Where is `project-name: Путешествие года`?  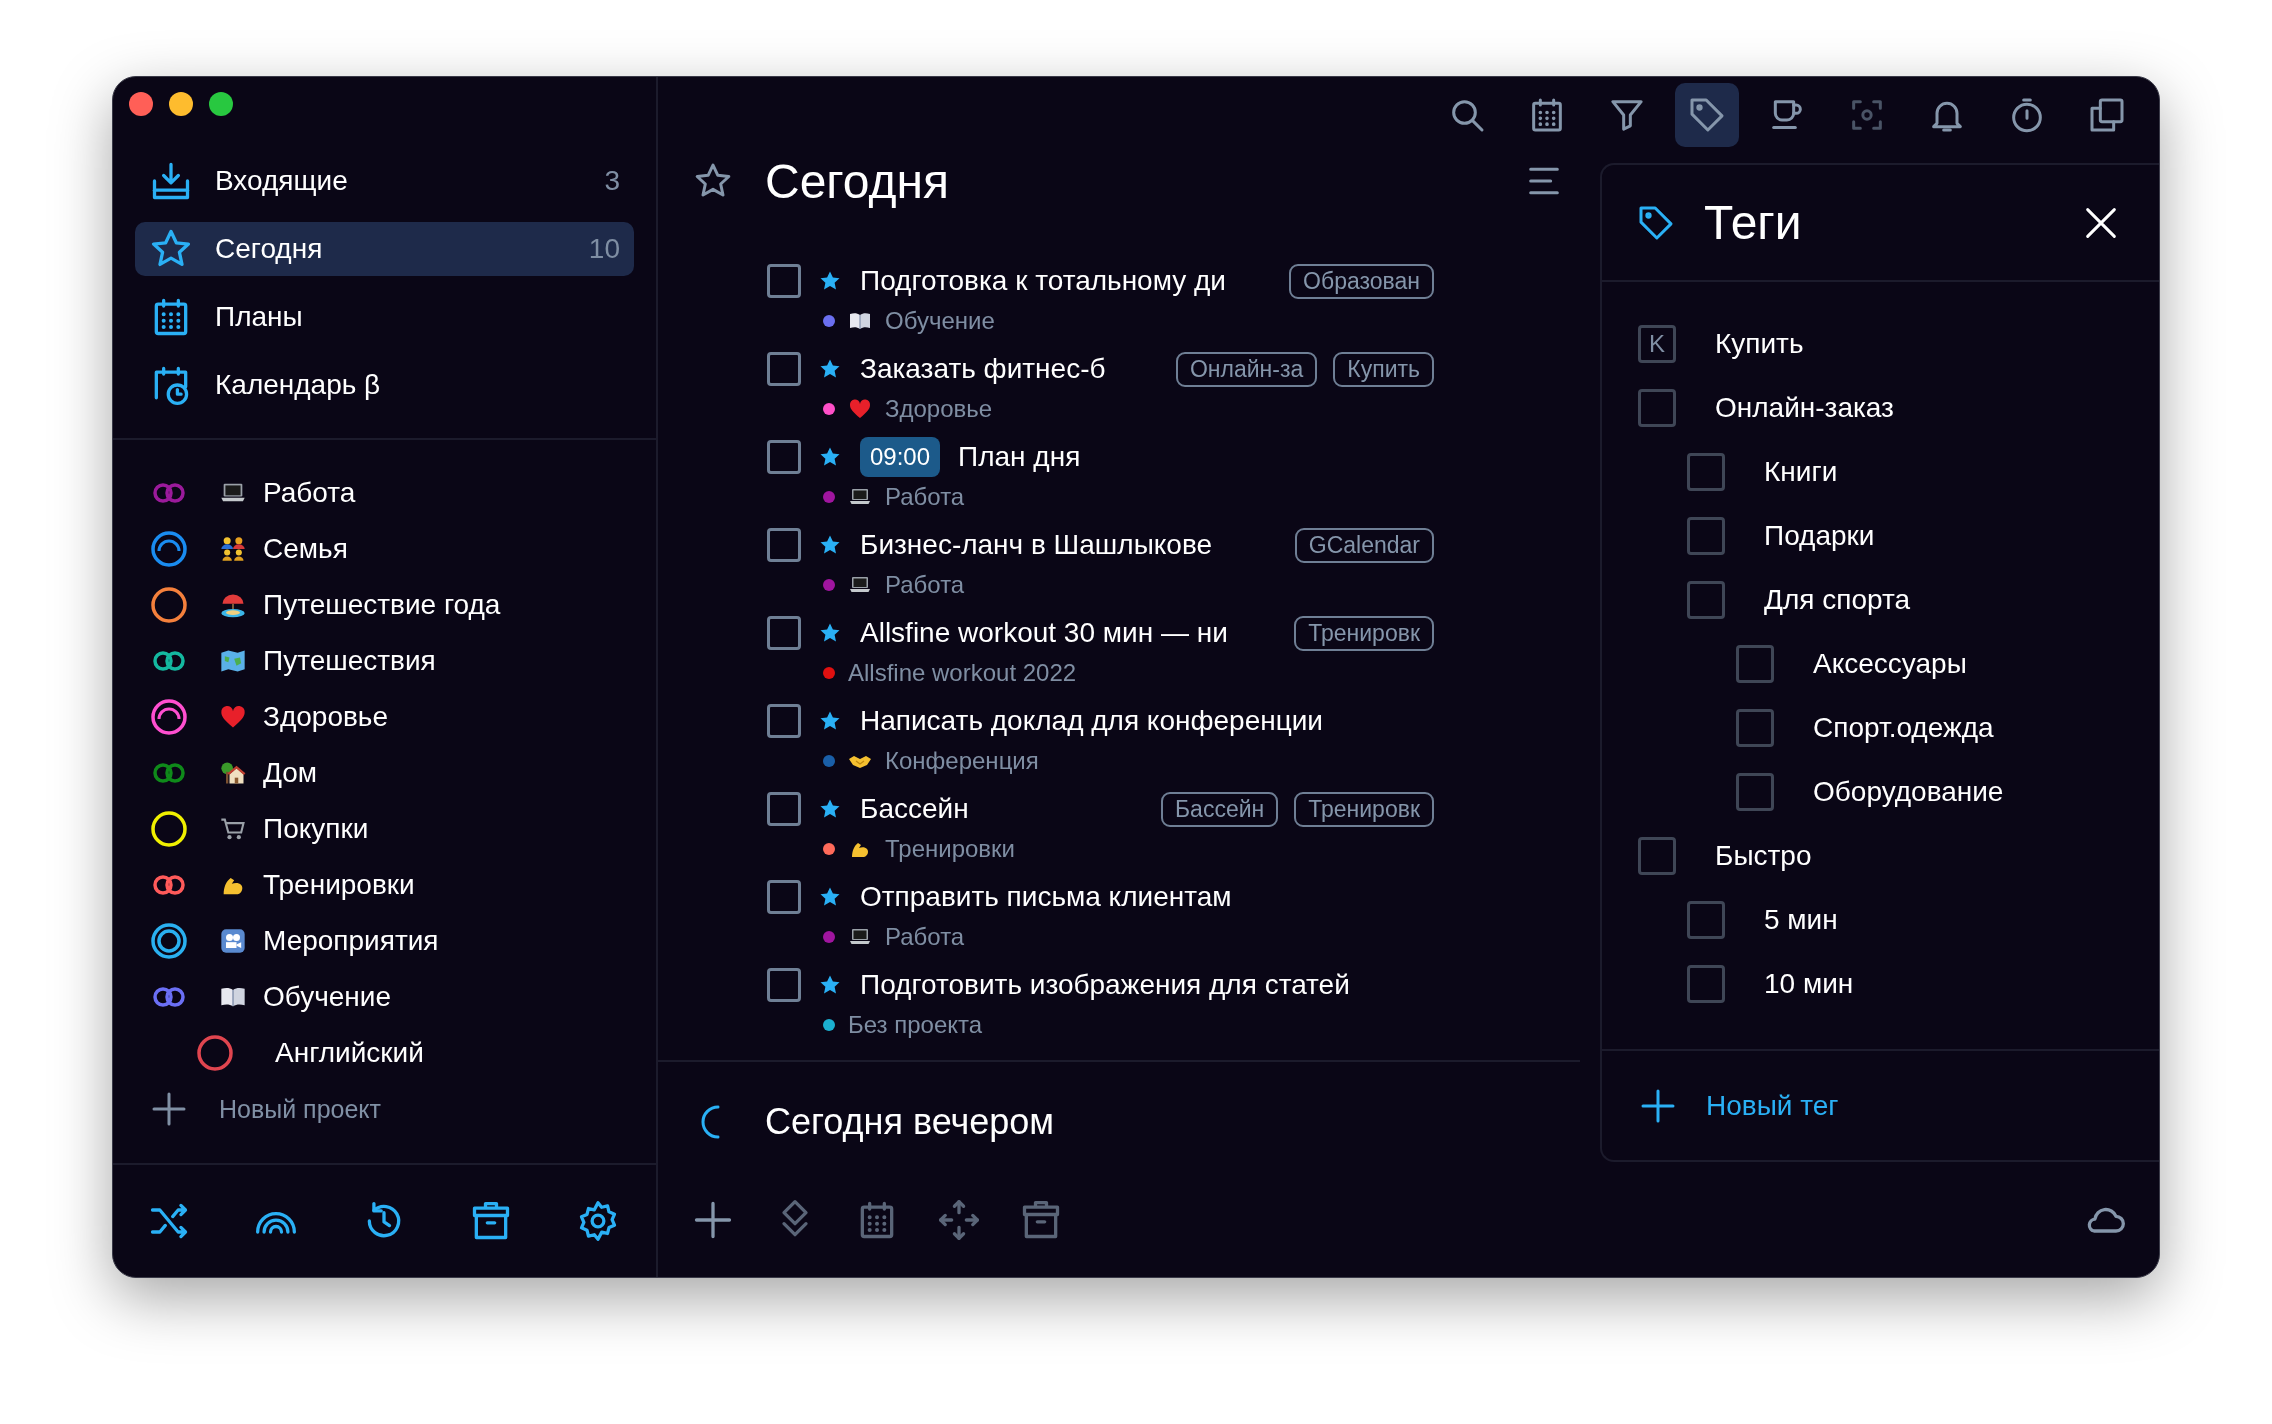 project-name: Путешествие года is located at coordinates (382, 605).